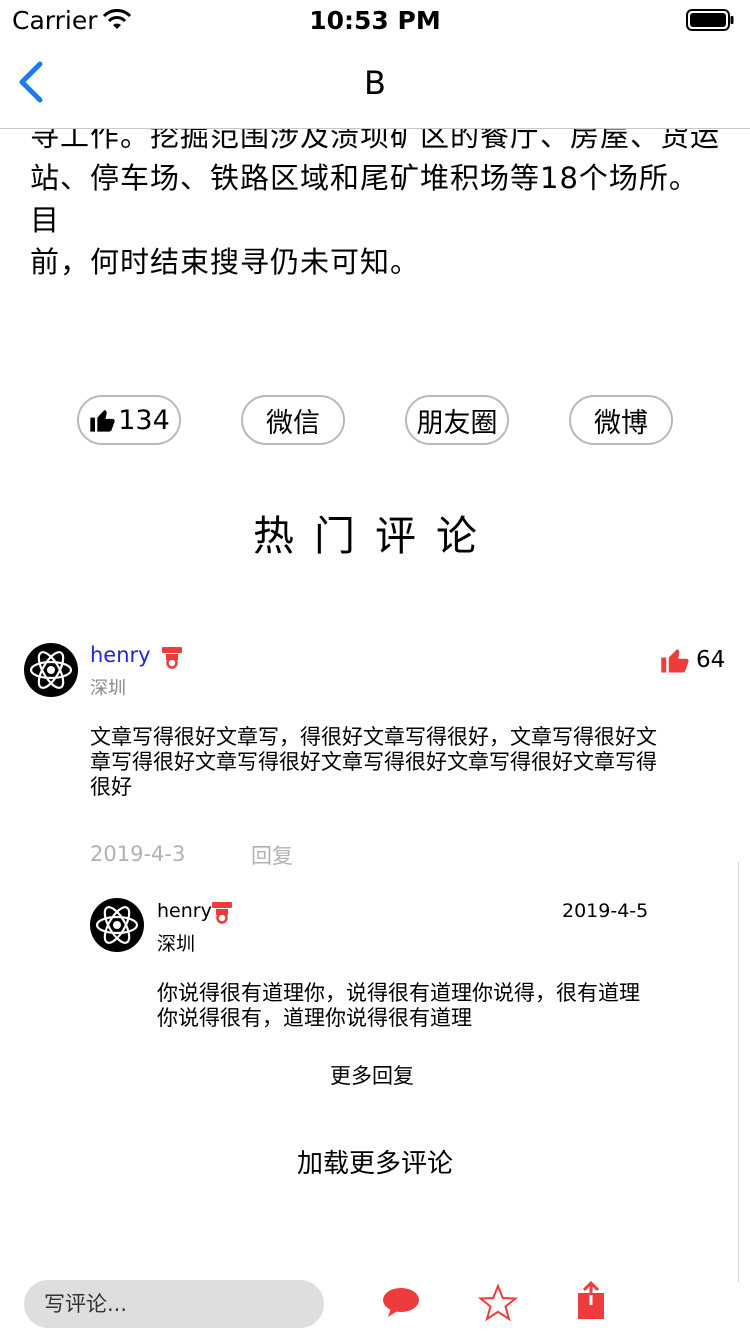  What do you see at coordinates (710, 20) in the screenshot?
I see `battery-icon` at bounding box center [710, 20].